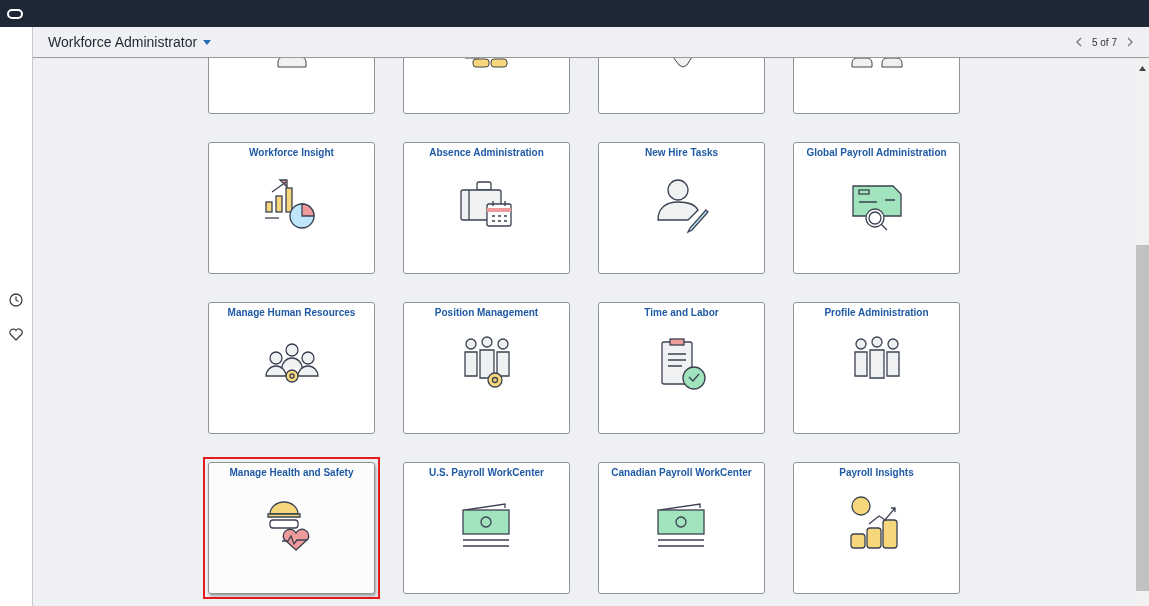 The image size is (1149, 606). Describe the element at coordinates (1130, 42) in the screenshot. I see `next-icon` at that location.